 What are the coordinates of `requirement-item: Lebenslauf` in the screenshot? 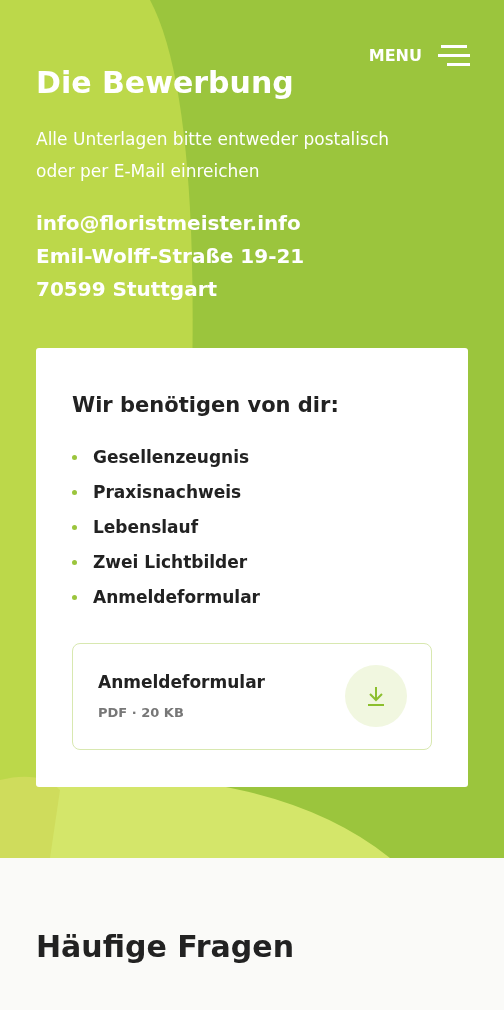 It's located at (146, 527).